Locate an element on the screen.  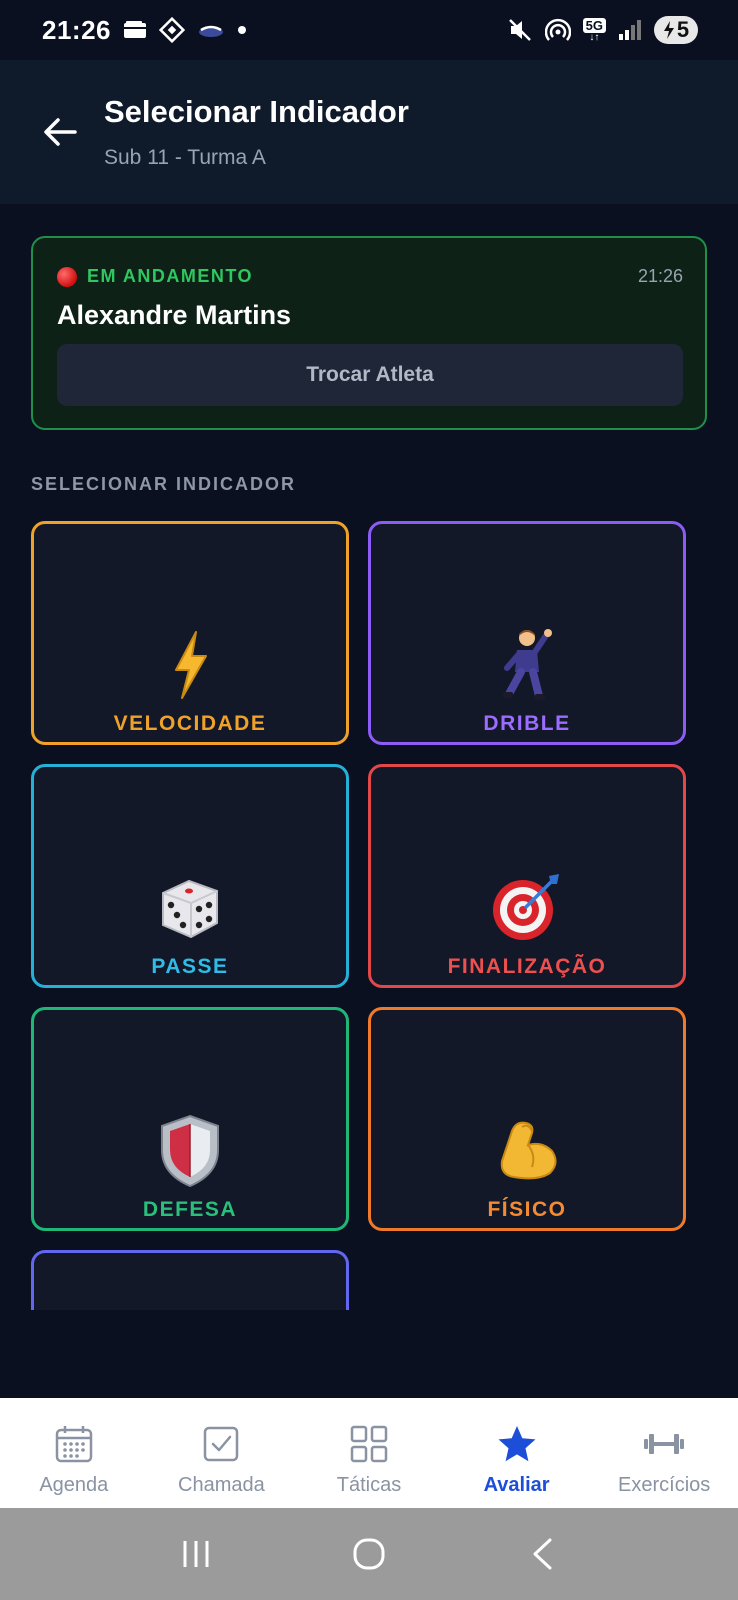
battery-indicator: 5 is located at coordinates (676, 30).